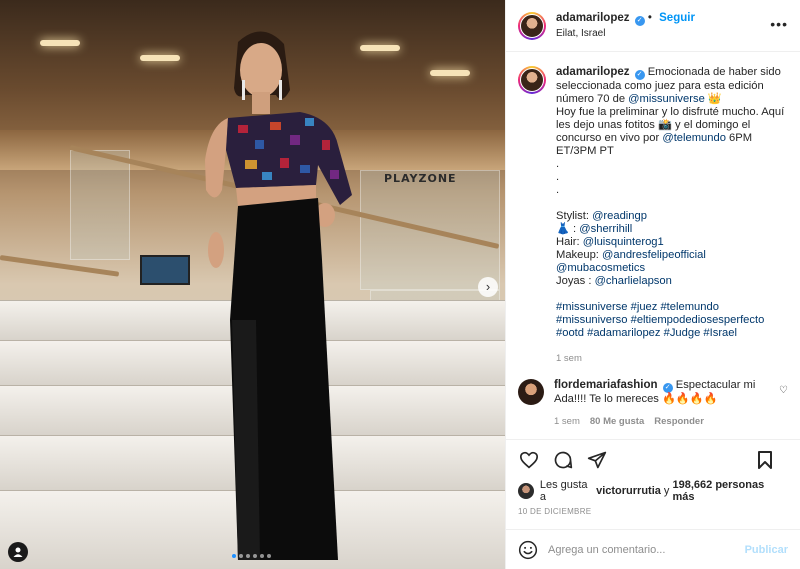 The width and height of the screenshot is (800, 569). I want to click on publish-button: Publicar, so click(766, 550).